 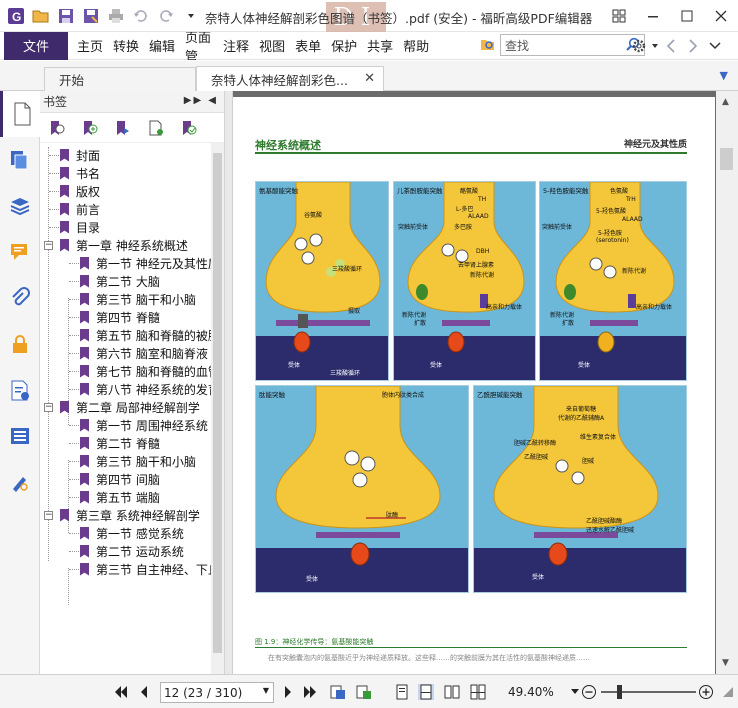 I want to click on chapter-3-collapse-toggle: −, so click(x=50, y=515).